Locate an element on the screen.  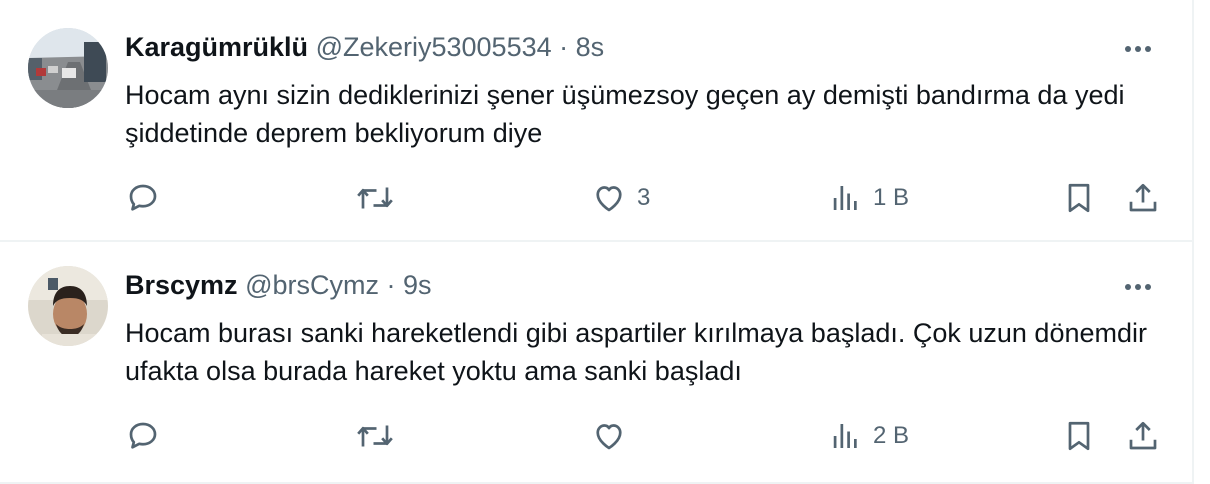
like-count: 3 is located at coordinates (644, 197).